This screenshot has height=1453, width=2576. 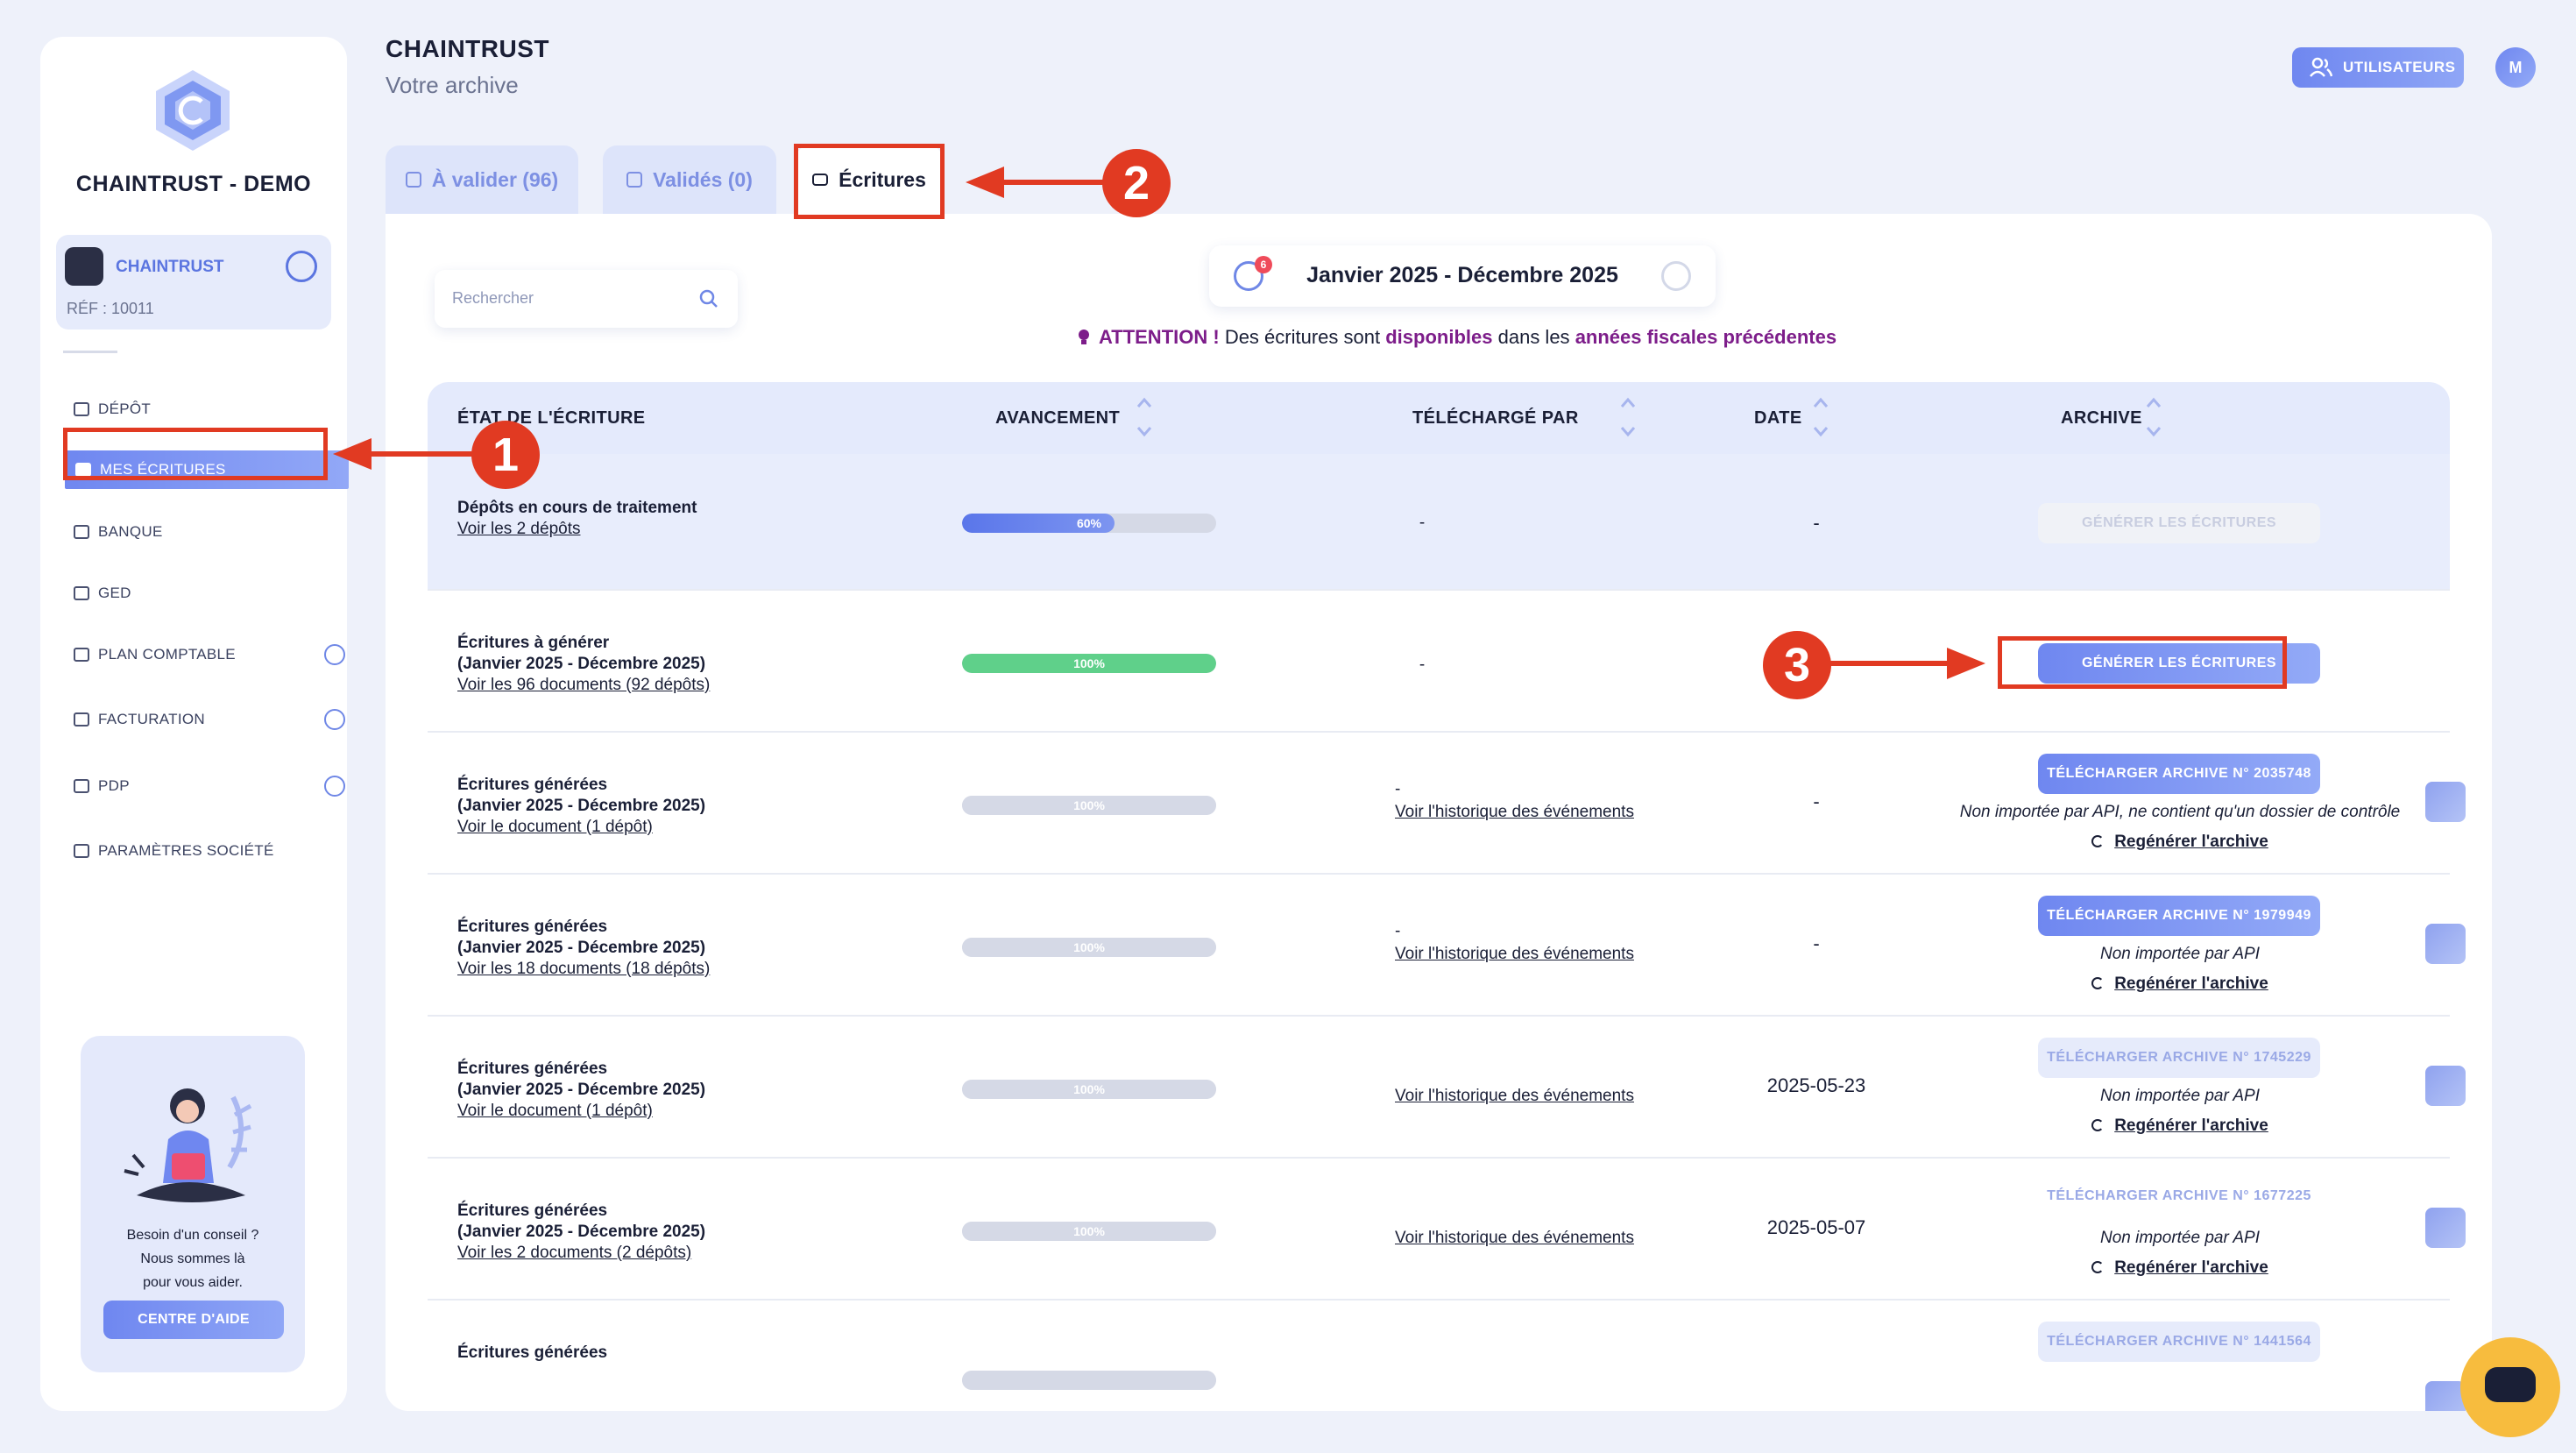 I want to click on users-button: UTILISATEURS, so click(x=2378, y=67).